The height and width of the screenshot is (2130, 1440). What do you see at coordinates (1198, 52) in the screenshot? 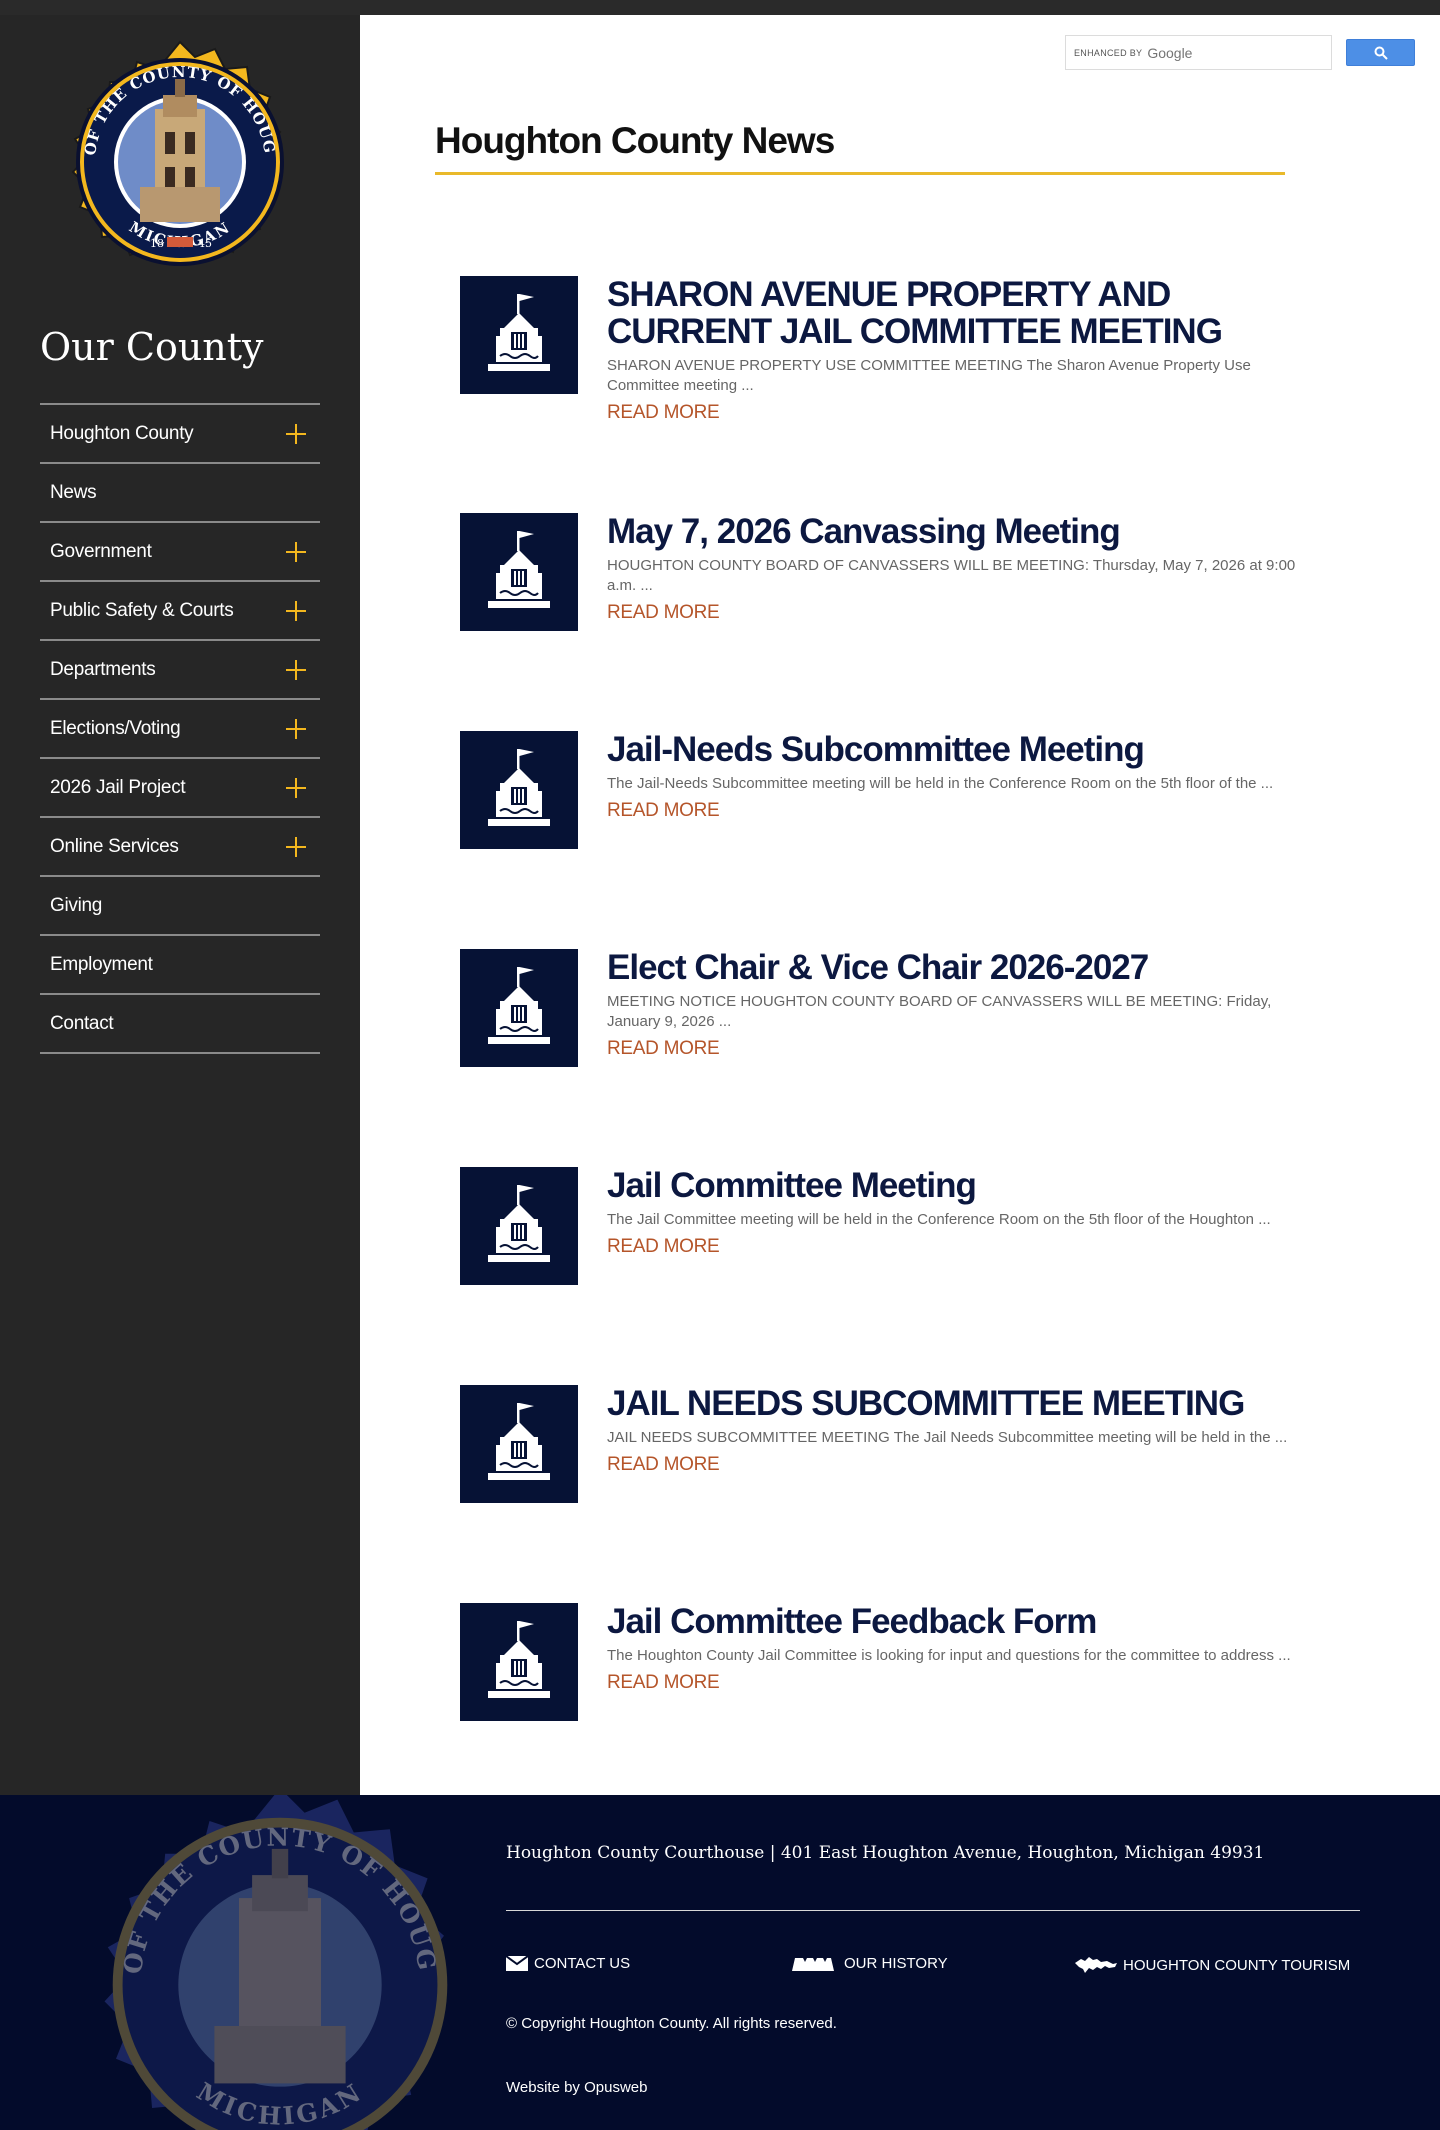
I see `search-input: ENHANCED BY Google` at bounding box center [1198, 52].